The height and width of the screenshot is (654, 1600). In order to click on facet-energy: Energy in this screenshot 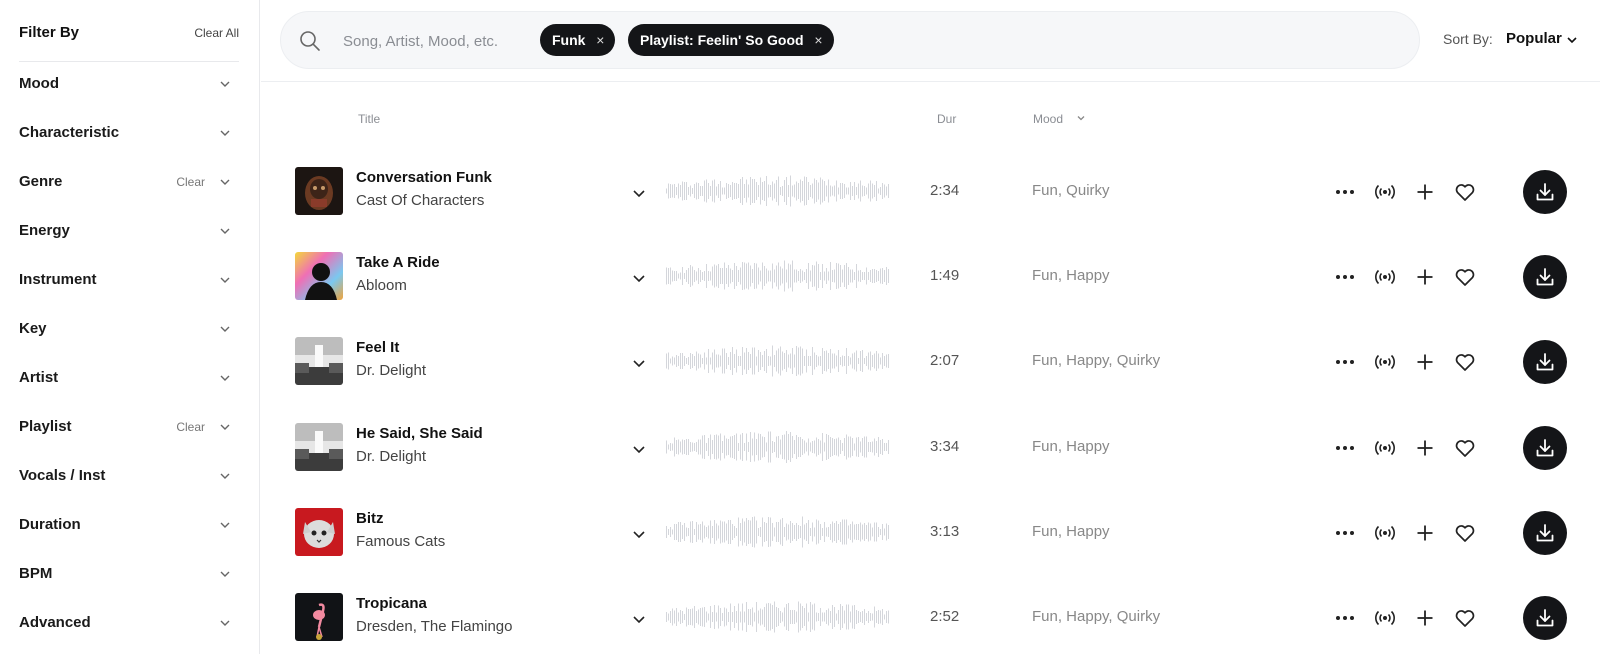, I will do `click(129, 231)`.